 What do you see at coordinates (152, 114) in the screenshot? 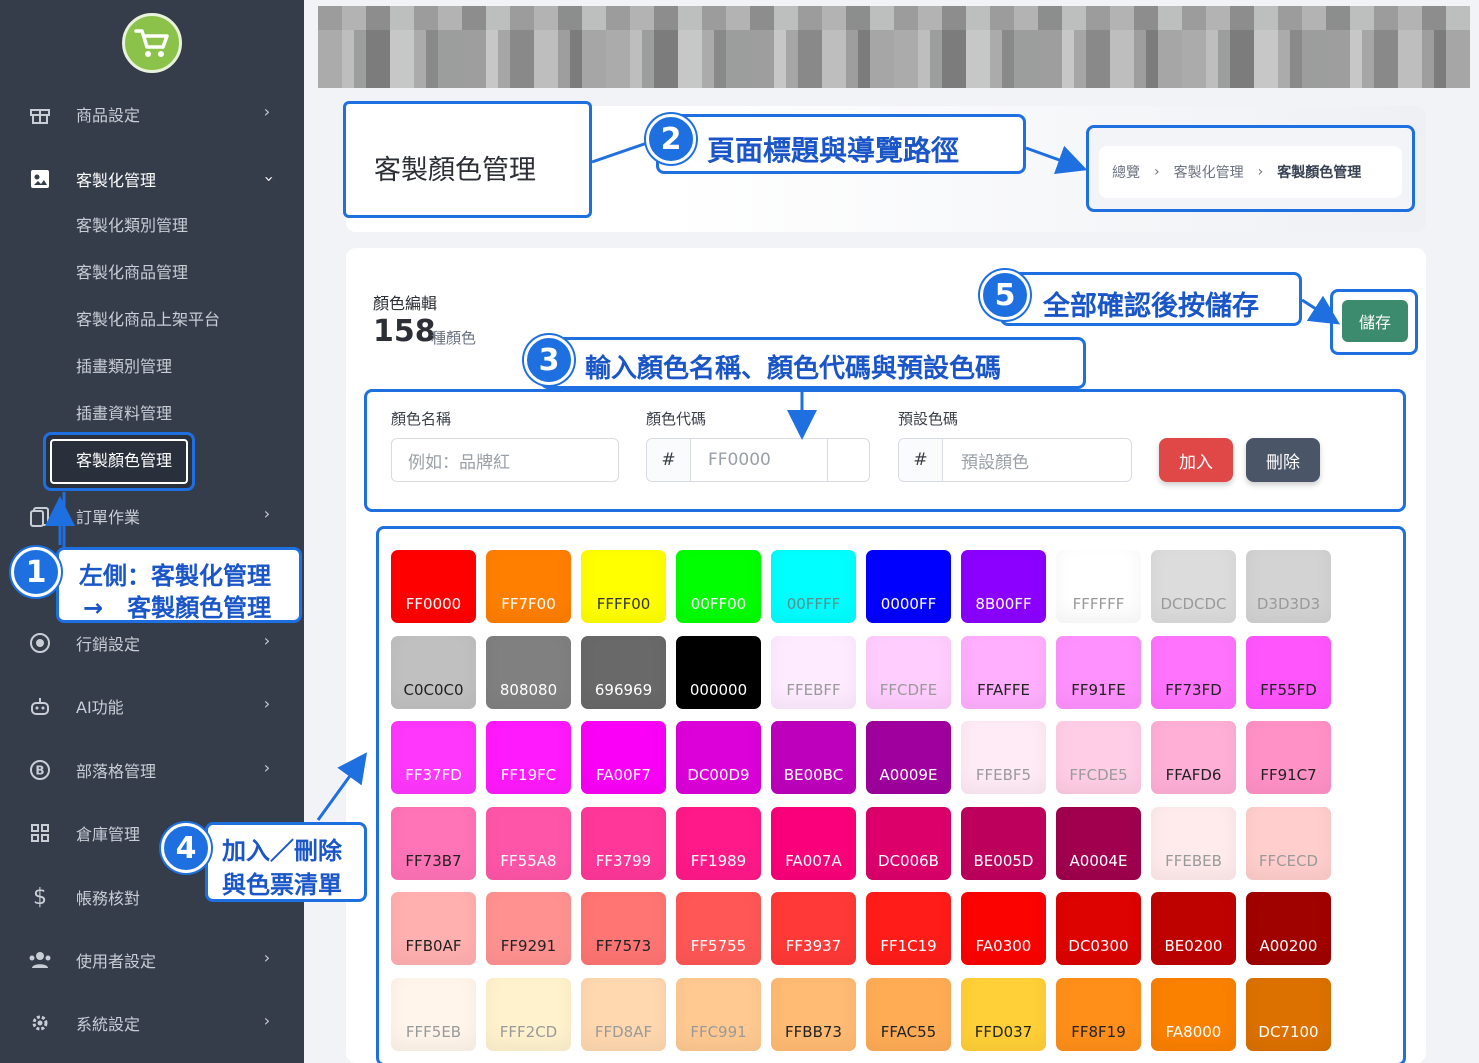
I see `sidebar-item-product-settings: 商品設定 ›` at bounding box center [152, 114].